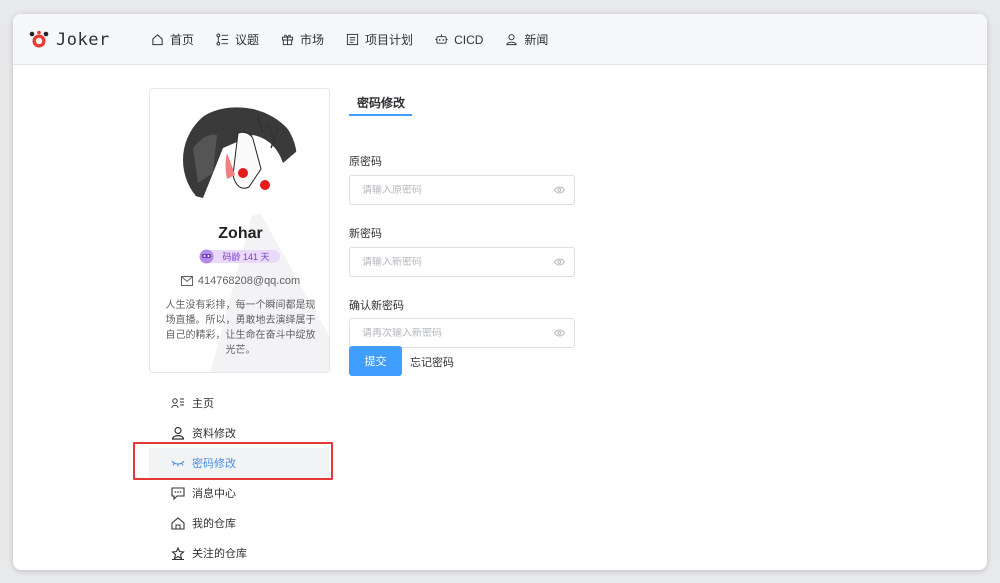 The width and height of the screenshot is (1000, 583). I want to click on side-menu-label: 关注的仓库, so click(219, 554).